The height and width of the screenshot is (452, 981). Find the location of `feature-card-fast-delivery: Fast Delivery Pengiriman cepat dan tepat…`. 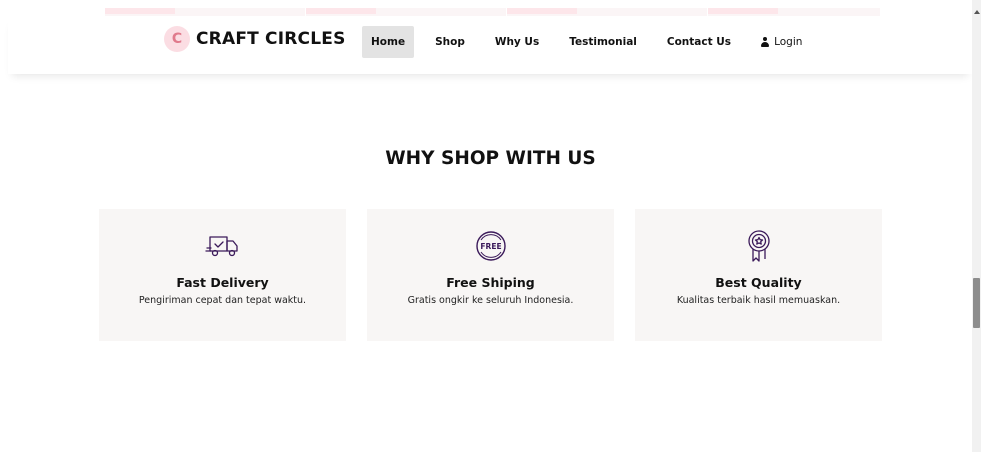

feature-card-fast-delivery: Fast Delivery Pengiriman cepat dan tepat… is located at coordinates (222, 275).